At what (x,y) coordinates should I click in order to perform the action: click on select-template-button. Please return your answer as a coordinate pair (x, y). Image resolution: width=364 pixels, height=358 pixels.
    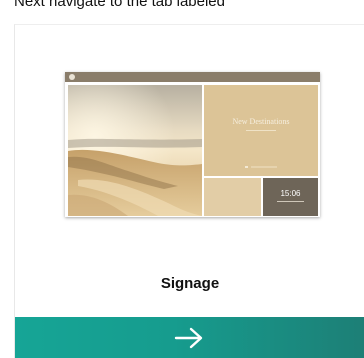
    Looking at the image, I should click on (189, 337).